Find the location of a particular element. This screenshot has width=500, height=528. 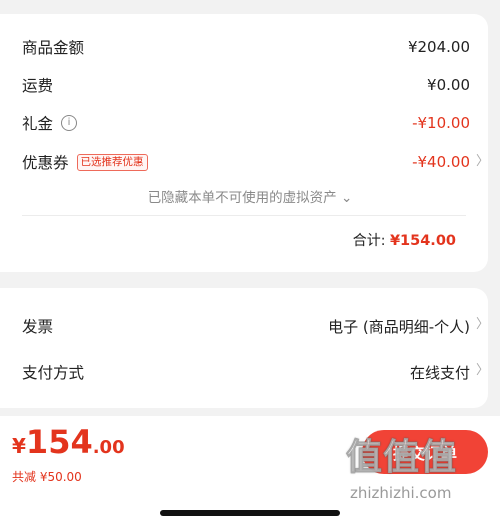

divider is located at coordinates (244, 215).